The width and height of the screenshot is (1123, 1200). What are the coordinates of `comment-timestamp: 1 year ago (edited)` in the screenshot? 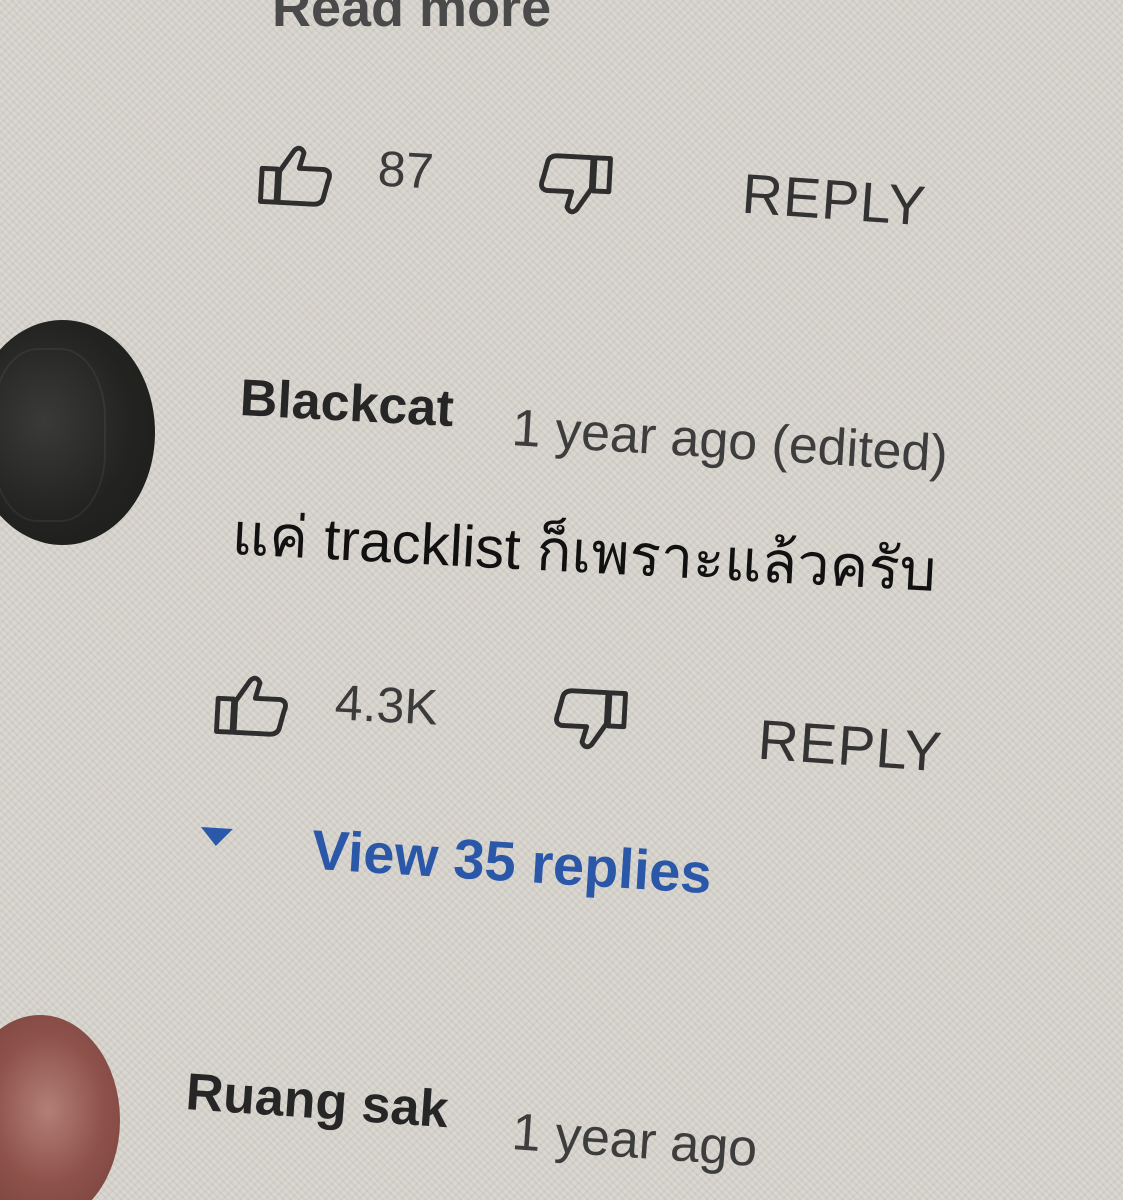 It's located at (729, 441).